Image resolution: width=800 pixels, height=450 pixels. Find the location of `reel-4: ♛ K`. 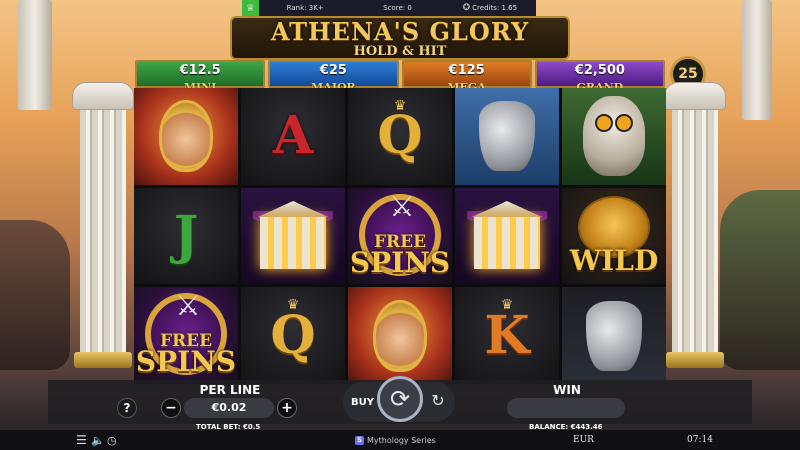

reel-4: ♛ K is located at coordinates (507, 236).